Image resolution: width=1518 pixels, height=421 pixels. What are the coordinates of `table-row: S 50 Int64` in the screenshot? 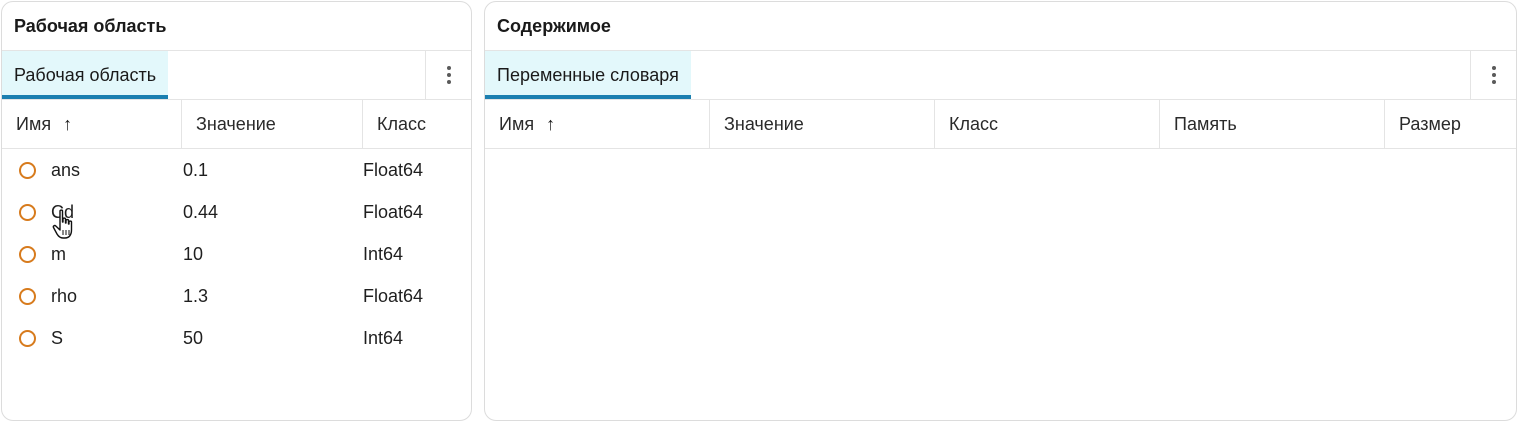 It's located at (236, 338).